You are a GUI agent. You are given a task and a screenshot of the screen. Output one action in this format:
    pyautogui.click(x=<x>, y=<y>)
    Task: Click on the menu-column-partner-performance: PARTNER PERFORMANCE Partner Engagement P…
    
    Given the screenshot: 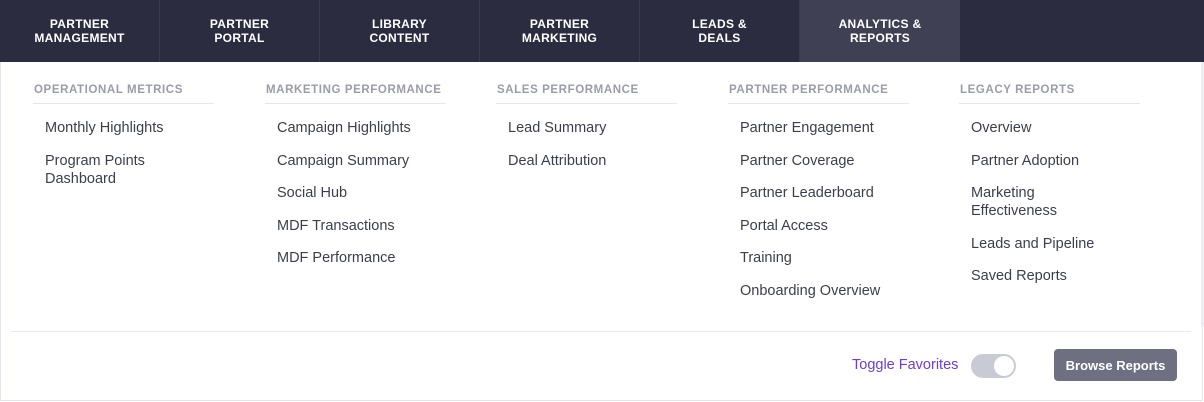 What is the action you would take?
    pyautogui.click(x=828, y=192)
    